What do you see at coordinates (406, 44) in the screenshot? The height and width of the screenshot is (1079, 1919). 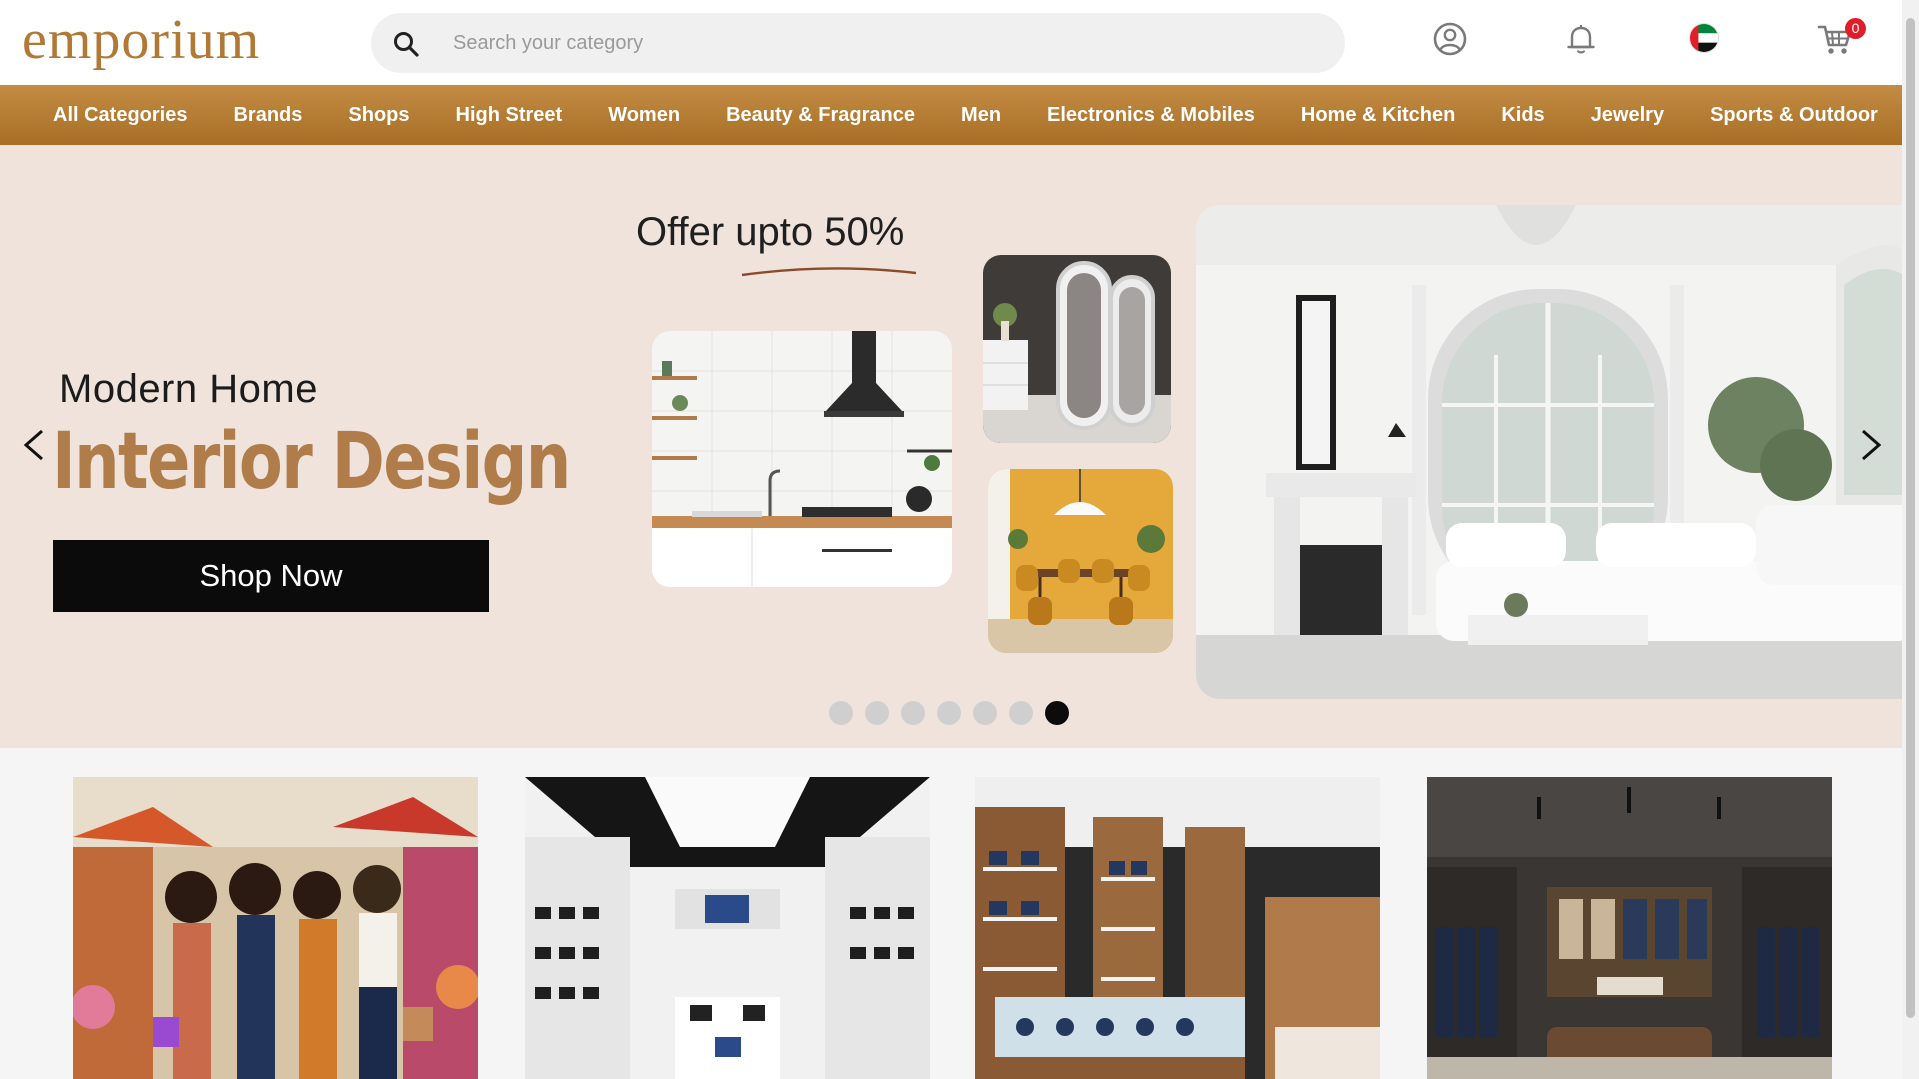 I see `search-icon` at bounding box center [406, 44].